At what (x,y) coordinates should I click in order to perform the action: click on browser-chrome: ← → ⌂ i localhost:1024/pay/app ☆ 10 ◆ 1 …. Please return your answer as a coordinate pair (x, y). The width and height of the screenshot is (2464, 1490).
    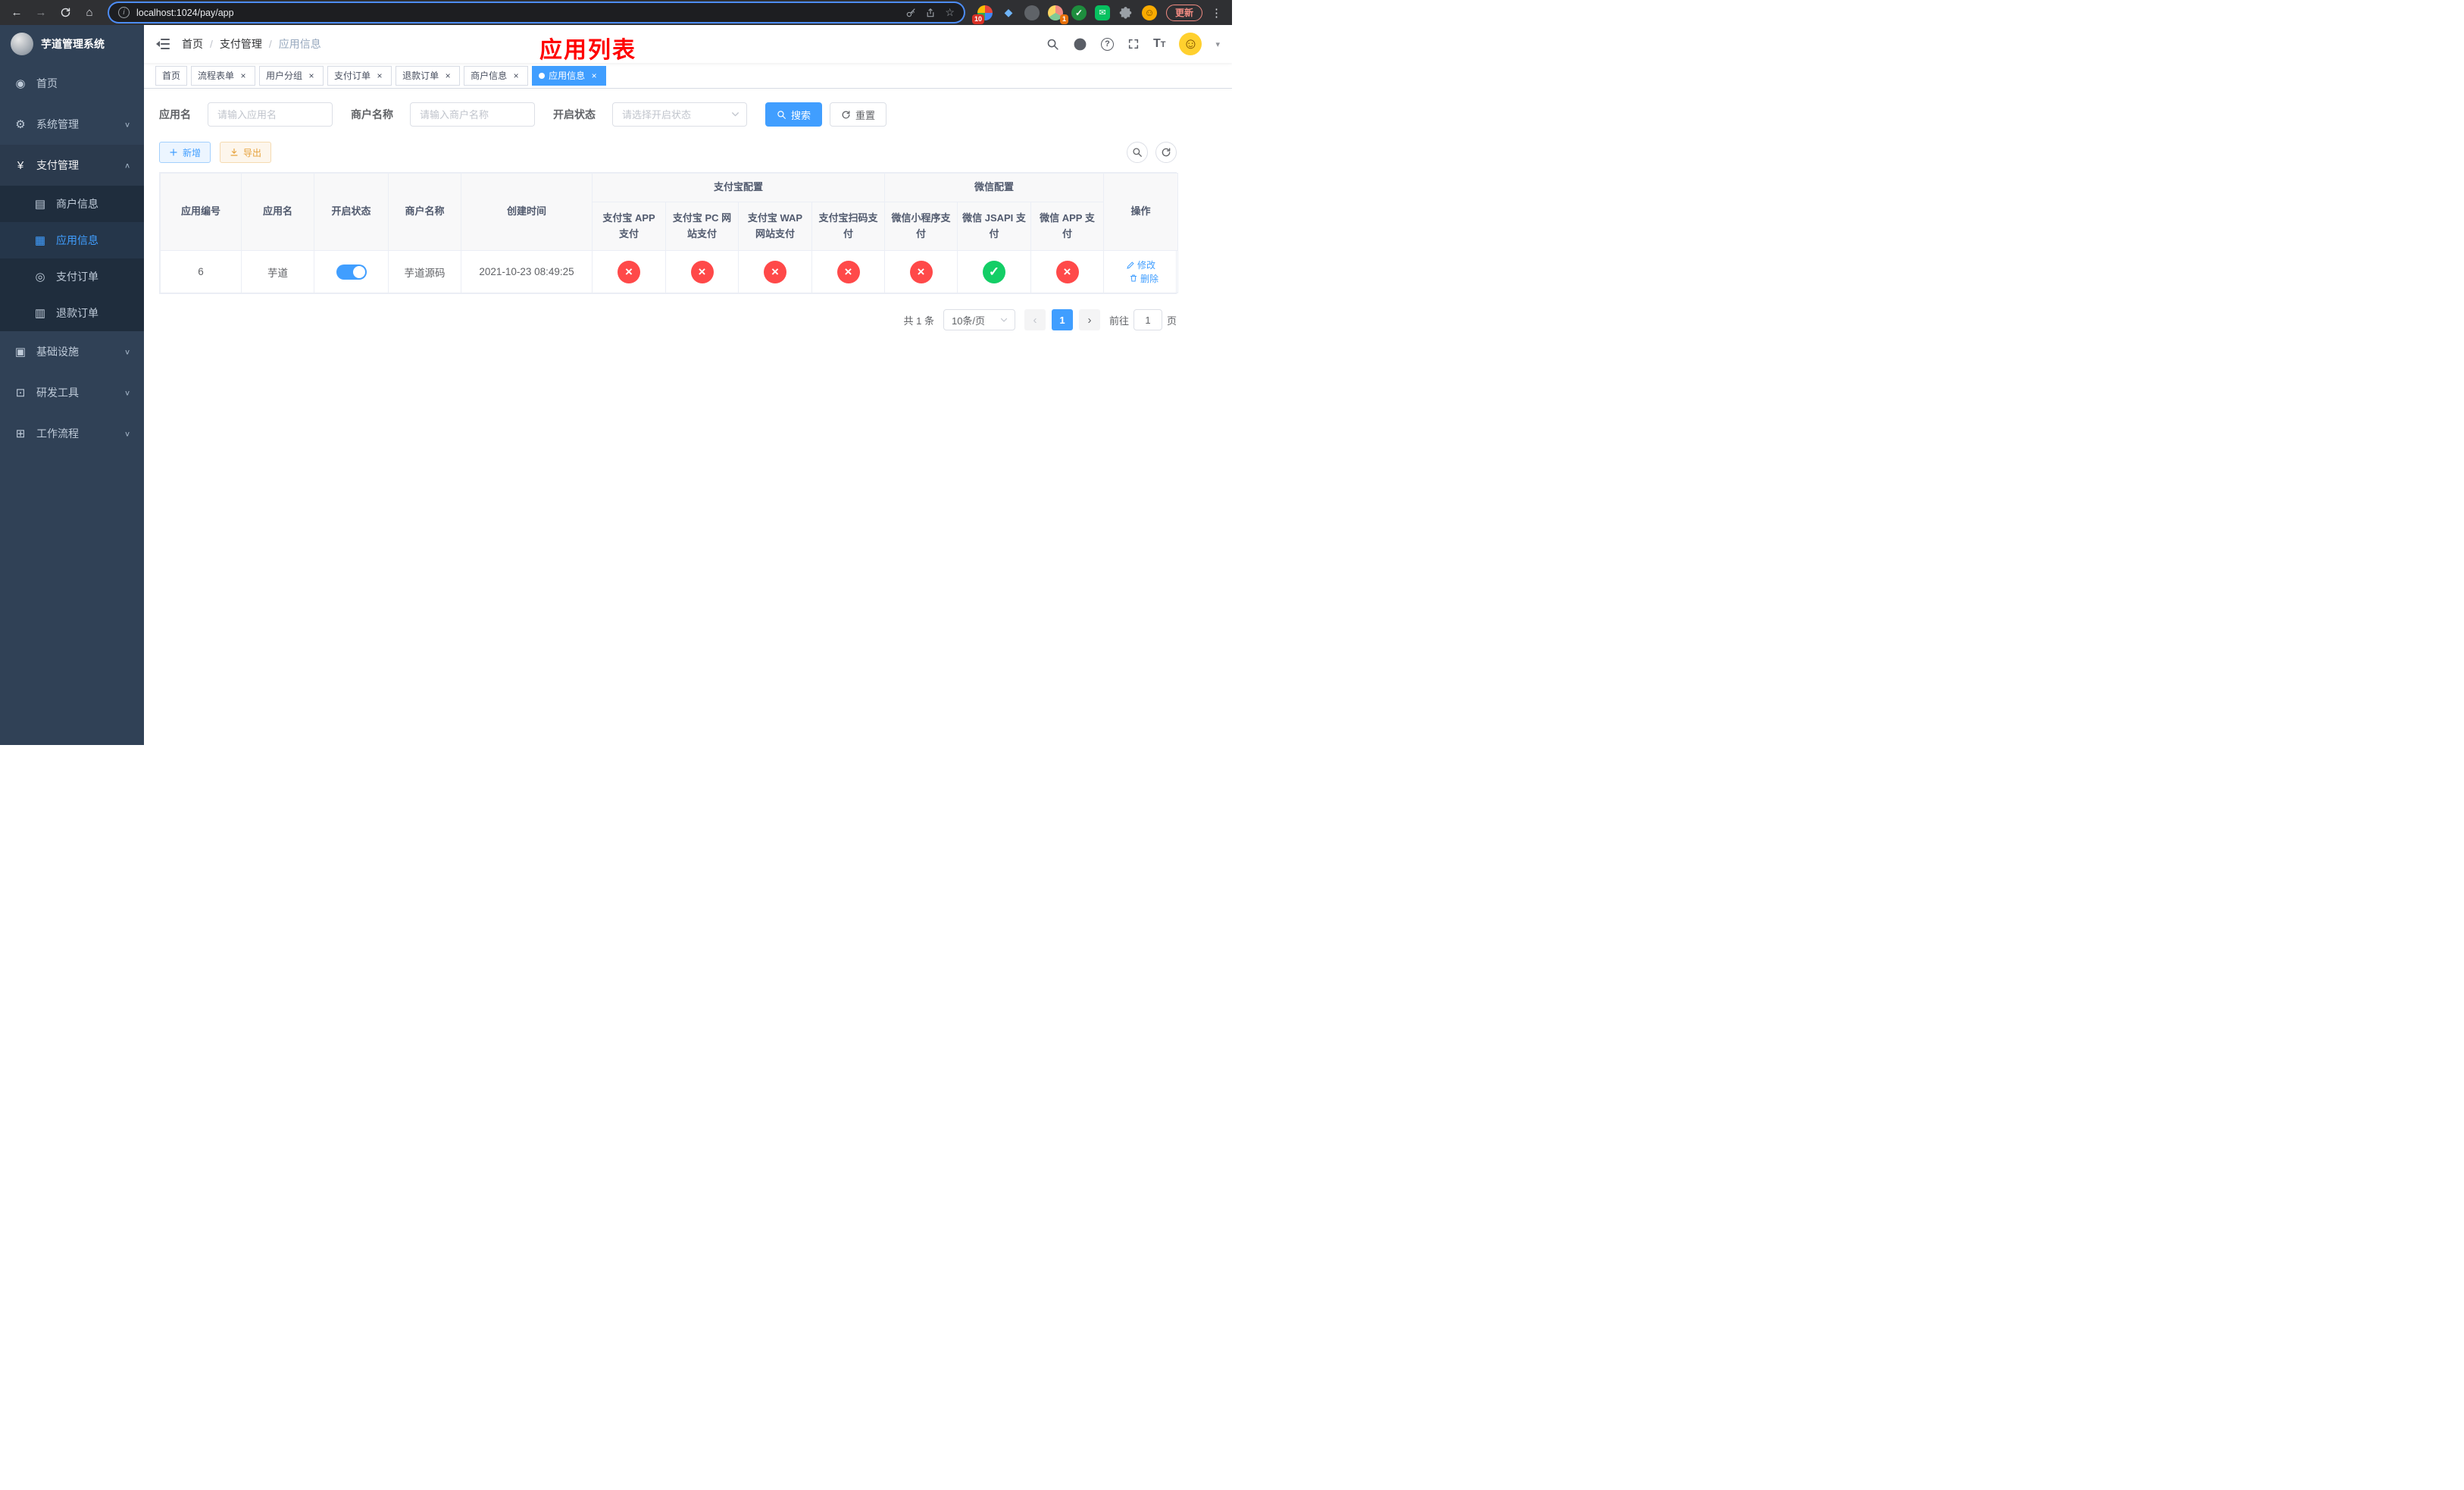
    Looking at the image, I should click on (616, 13).